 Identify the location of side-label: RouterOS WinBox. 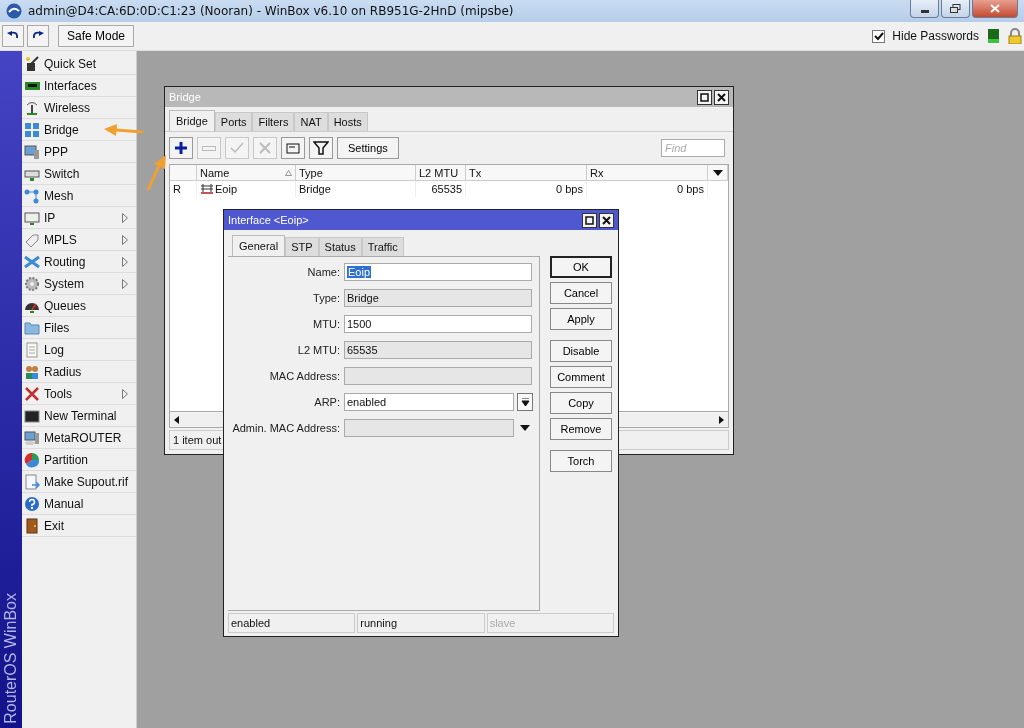
(11, 658).